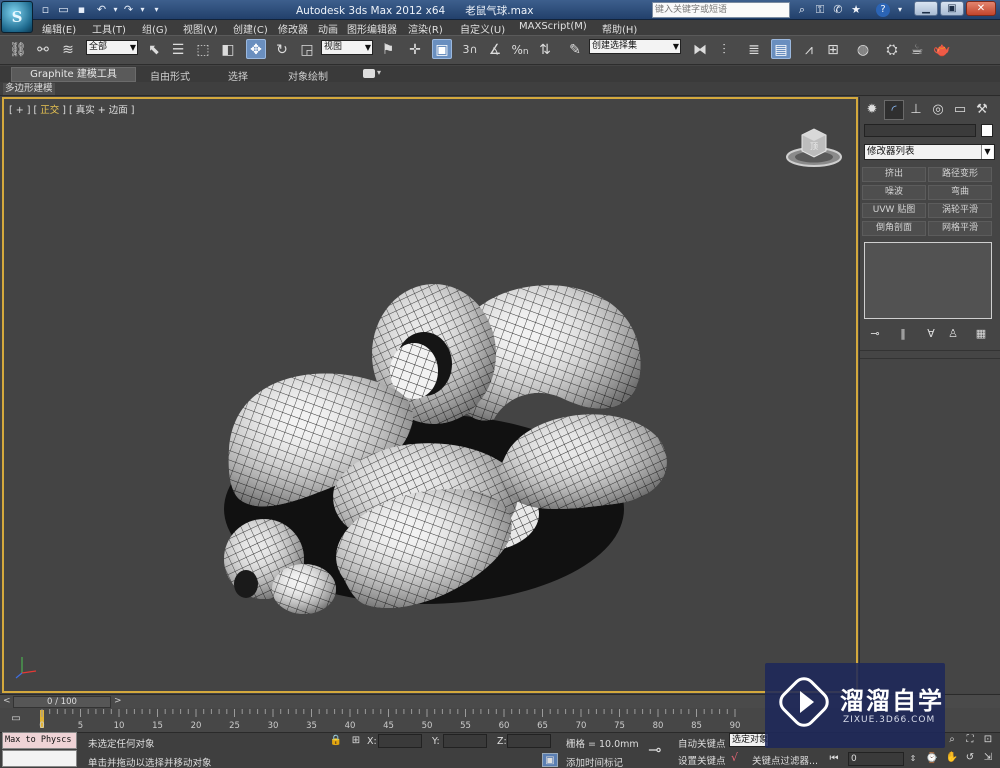 This screenshot has width=1000, height=768. I want to click on pan-hand-icon: ✋, so click(952, 758).